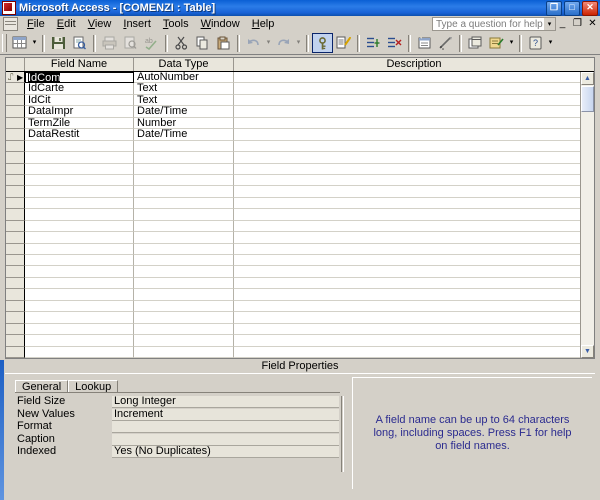 The image size is (600, 500). Describe the element at coordinates (4, 43) in the screenshot. I see `toolbar-grip` at that location.